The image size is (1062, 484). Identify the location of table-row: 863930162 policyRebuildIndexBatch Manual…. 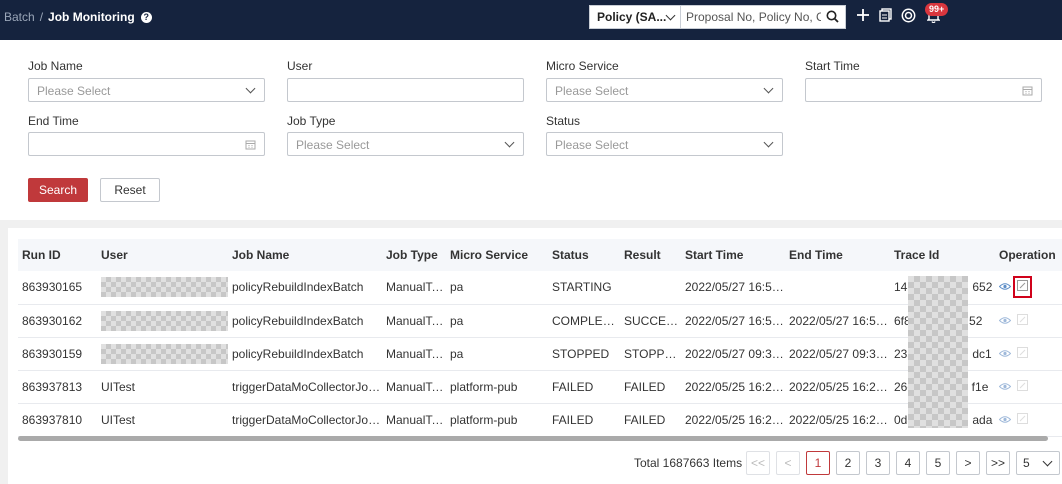
(540, 320).